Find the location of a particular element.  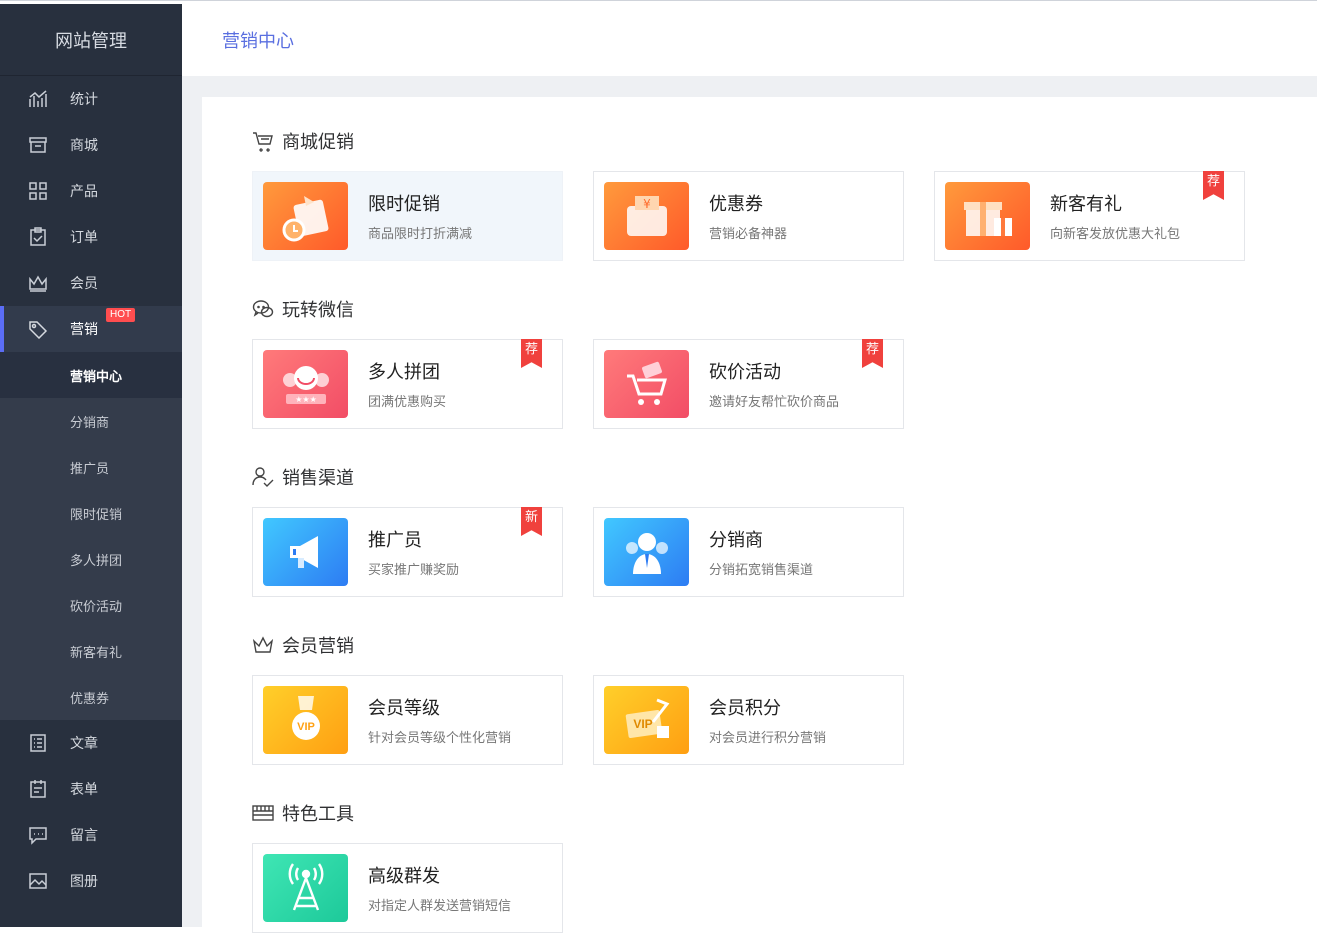

card-desc: 营销必备神器 is located at coordinates (748, 234).